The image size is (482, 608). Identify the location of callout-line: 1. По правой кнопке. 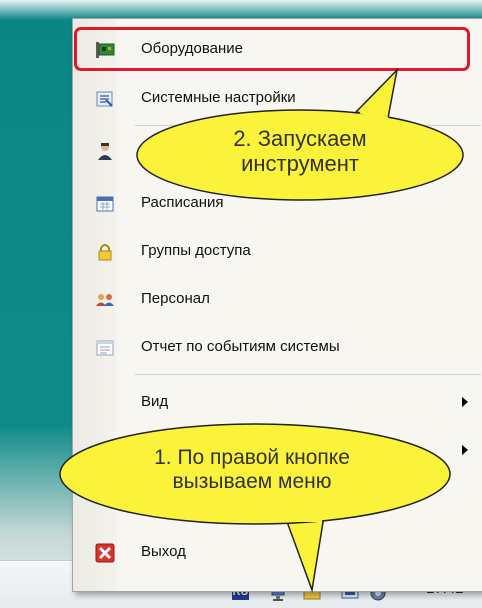
(252, 457).